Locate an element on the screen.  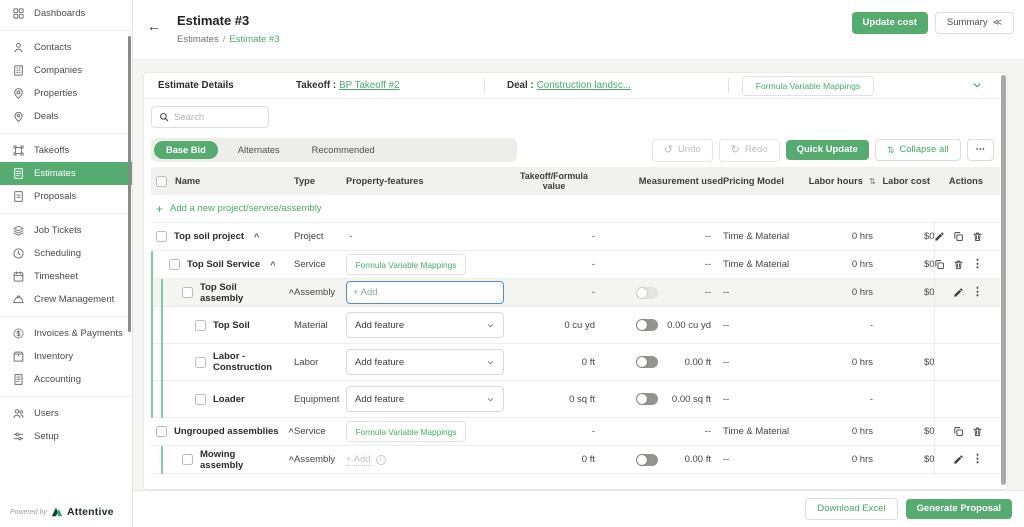
download-excel-button: Download Excel is located at coordinates (851, 509).